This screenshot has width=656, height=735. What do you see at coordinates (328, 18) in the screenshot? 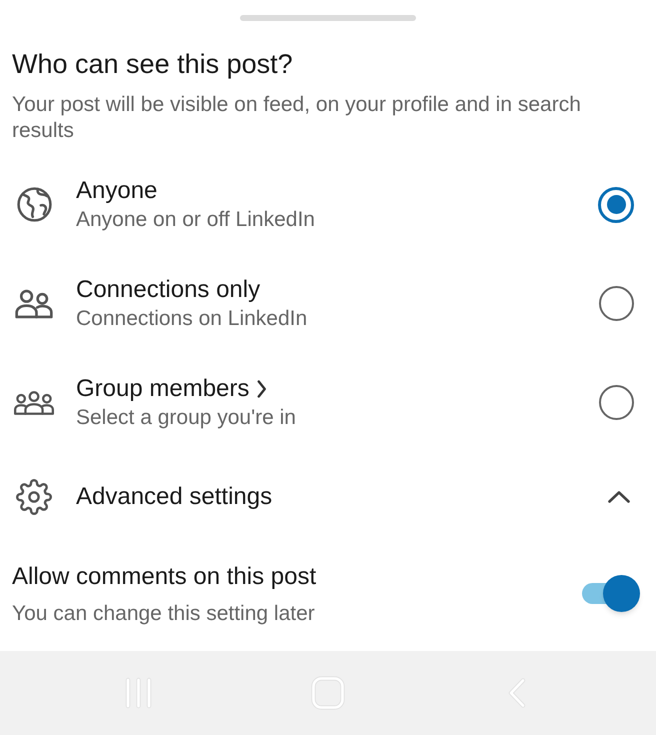
I see `drag-handle` at bounding box center [328, 18].